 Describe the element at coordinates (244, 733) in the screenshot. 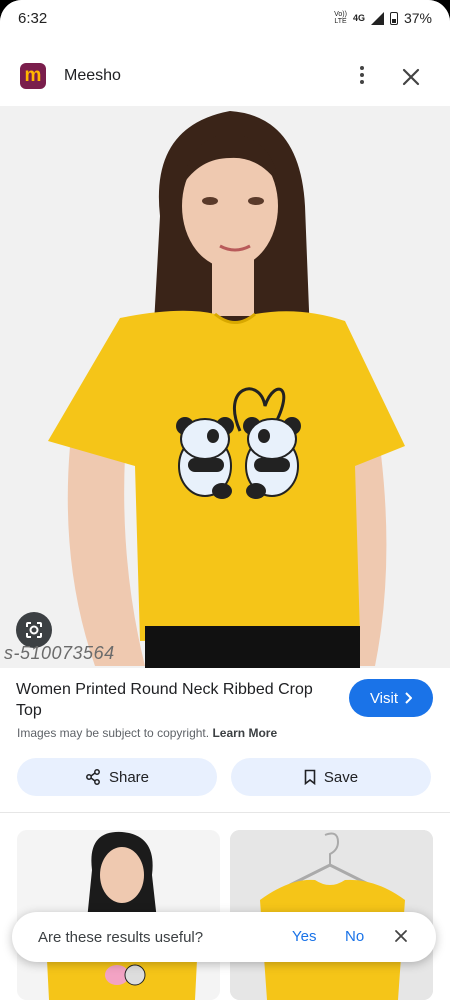

I see `learn-more-link: Learn More` at that location.